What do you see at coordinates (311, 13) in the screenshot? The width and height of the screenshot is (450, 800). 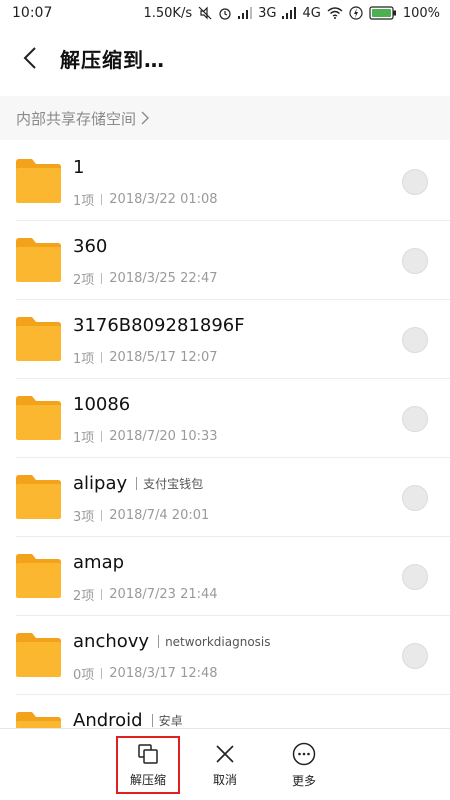 I see `network-4g: 4G` at bounding box center [311, 13].